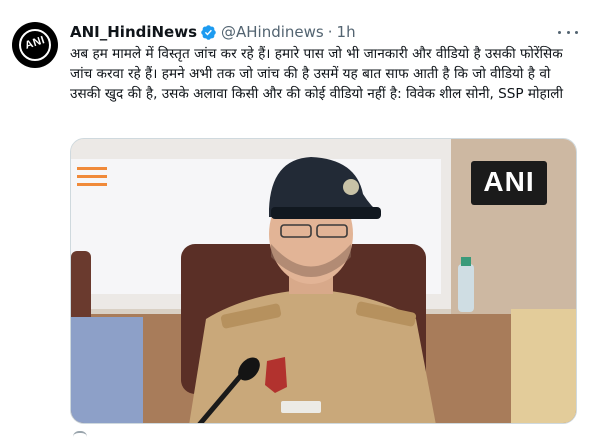 Image resolution: width=594 pixels, height=439 pixels. I want to click on tweet-header: ANI_HindiNews @AHindinews · 1h, so click(213, 32).